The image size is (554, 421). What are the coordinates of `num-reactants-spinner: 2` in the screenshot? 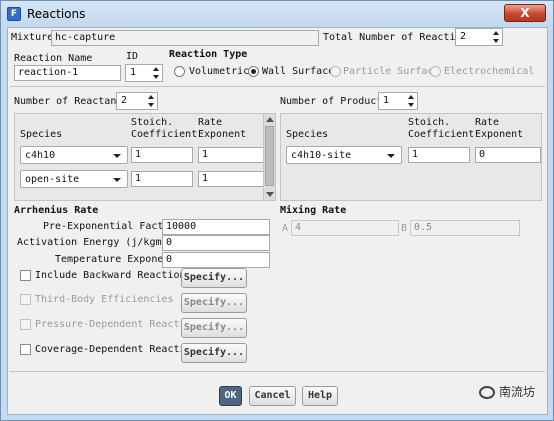 It's located at (137, 101).